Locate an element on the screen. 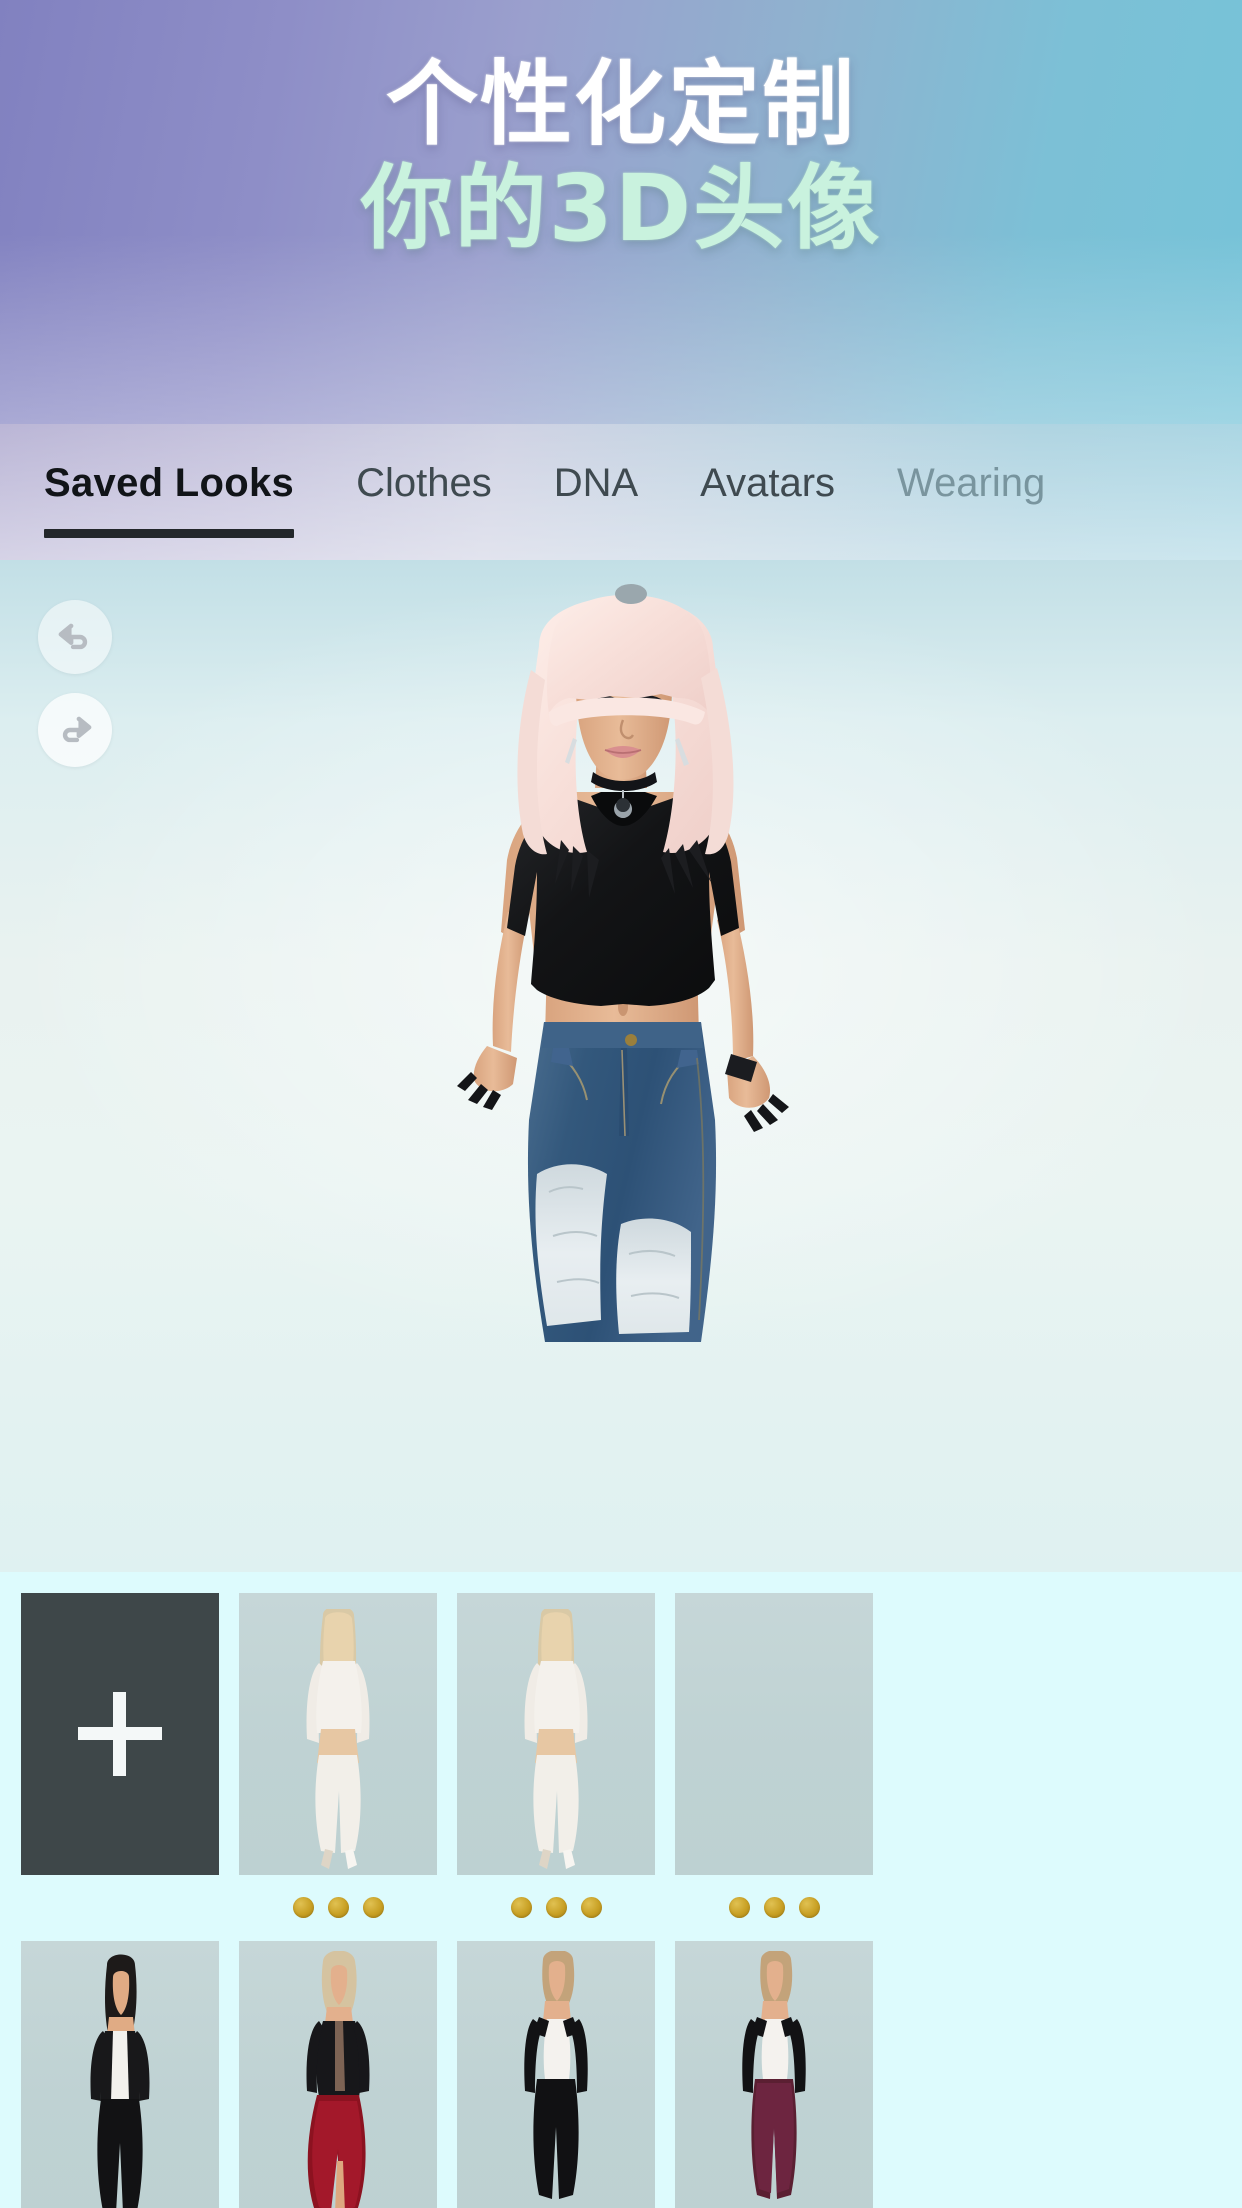 This screenshot has width=1242, height=2208. tab-bar: Saved Looks Clothes DNA Avatars Wearing is located at coordinates (621, 492).